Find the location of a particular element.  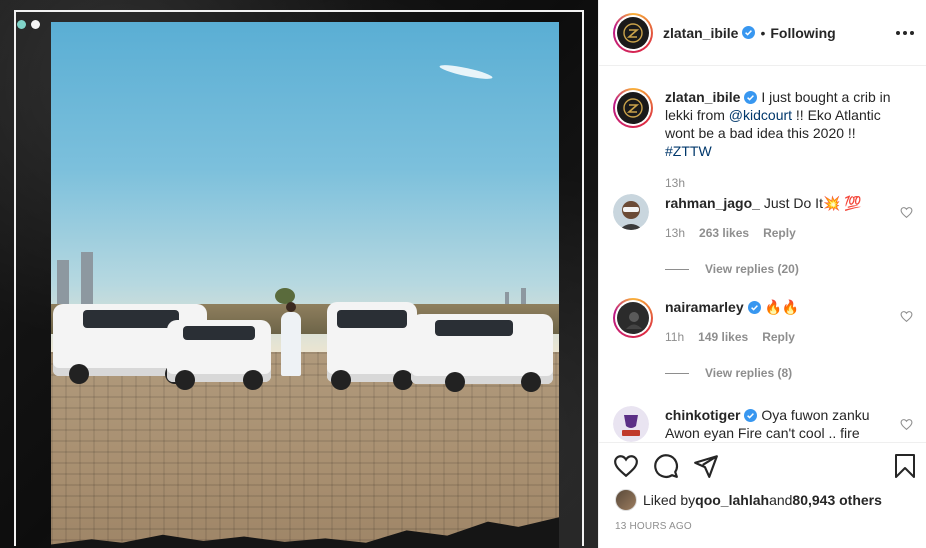

author-avatar is located at coordinates (633, 32).